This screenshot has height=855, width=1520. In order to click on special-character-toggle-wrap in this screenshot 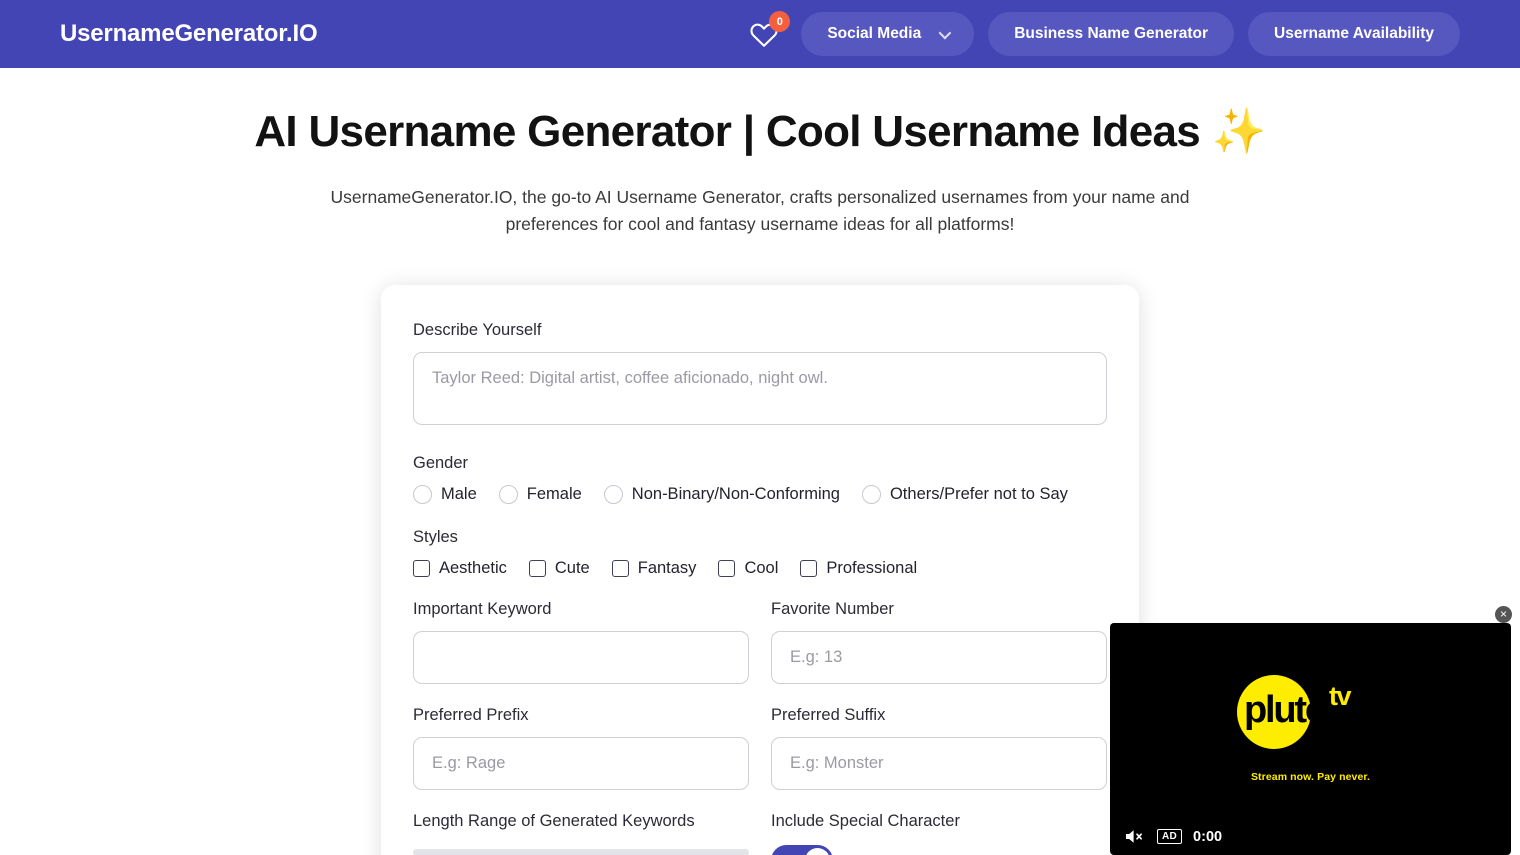, I will do `click(939, 850)`.